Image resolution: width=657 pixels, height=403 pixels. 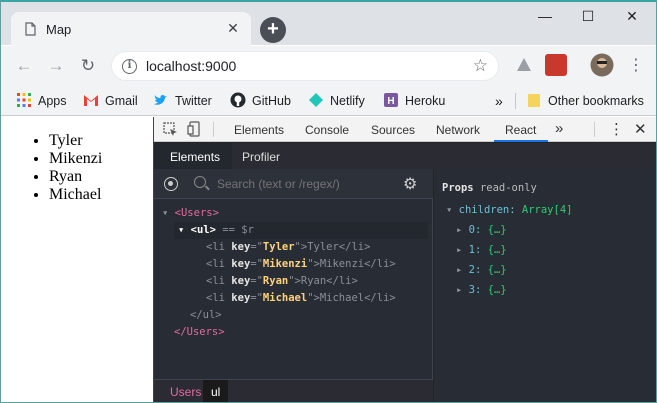 I want to click on bookmark-apps: Apps, so click(x=41, y=101).